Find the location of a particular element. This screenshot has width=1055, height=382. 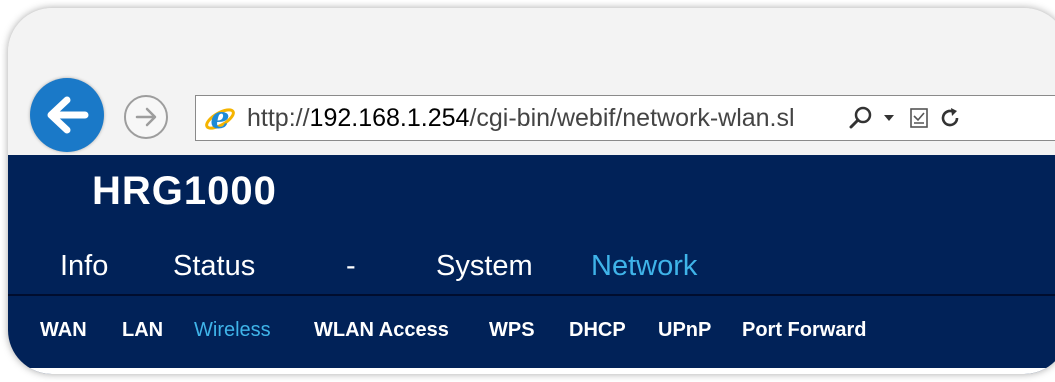

main-nav-network: Network is located at coordinates (644, 266).